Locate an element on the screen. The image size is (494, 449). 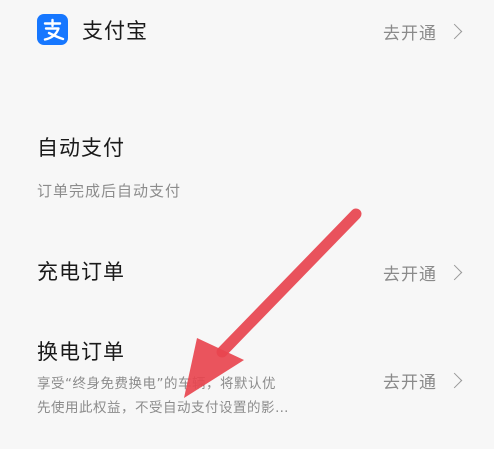
charging-order-activate-label: 去开通 is located at coordinates (410, 275).